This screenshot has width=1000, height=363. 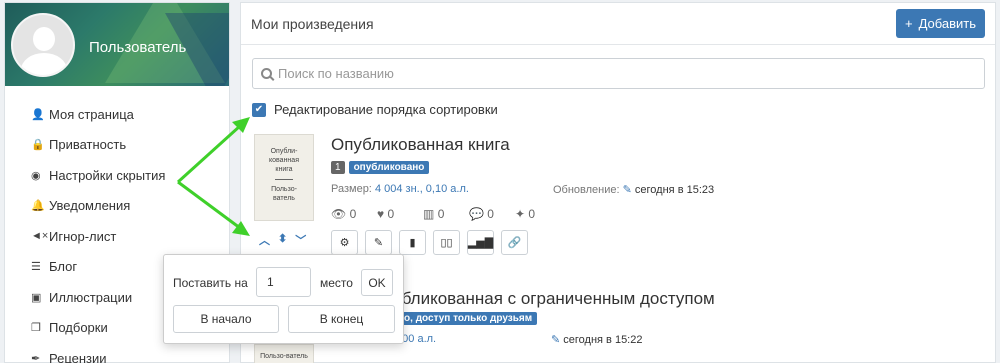 I want to click on put-at-label: Поставить на, so click(x=210, y=283).